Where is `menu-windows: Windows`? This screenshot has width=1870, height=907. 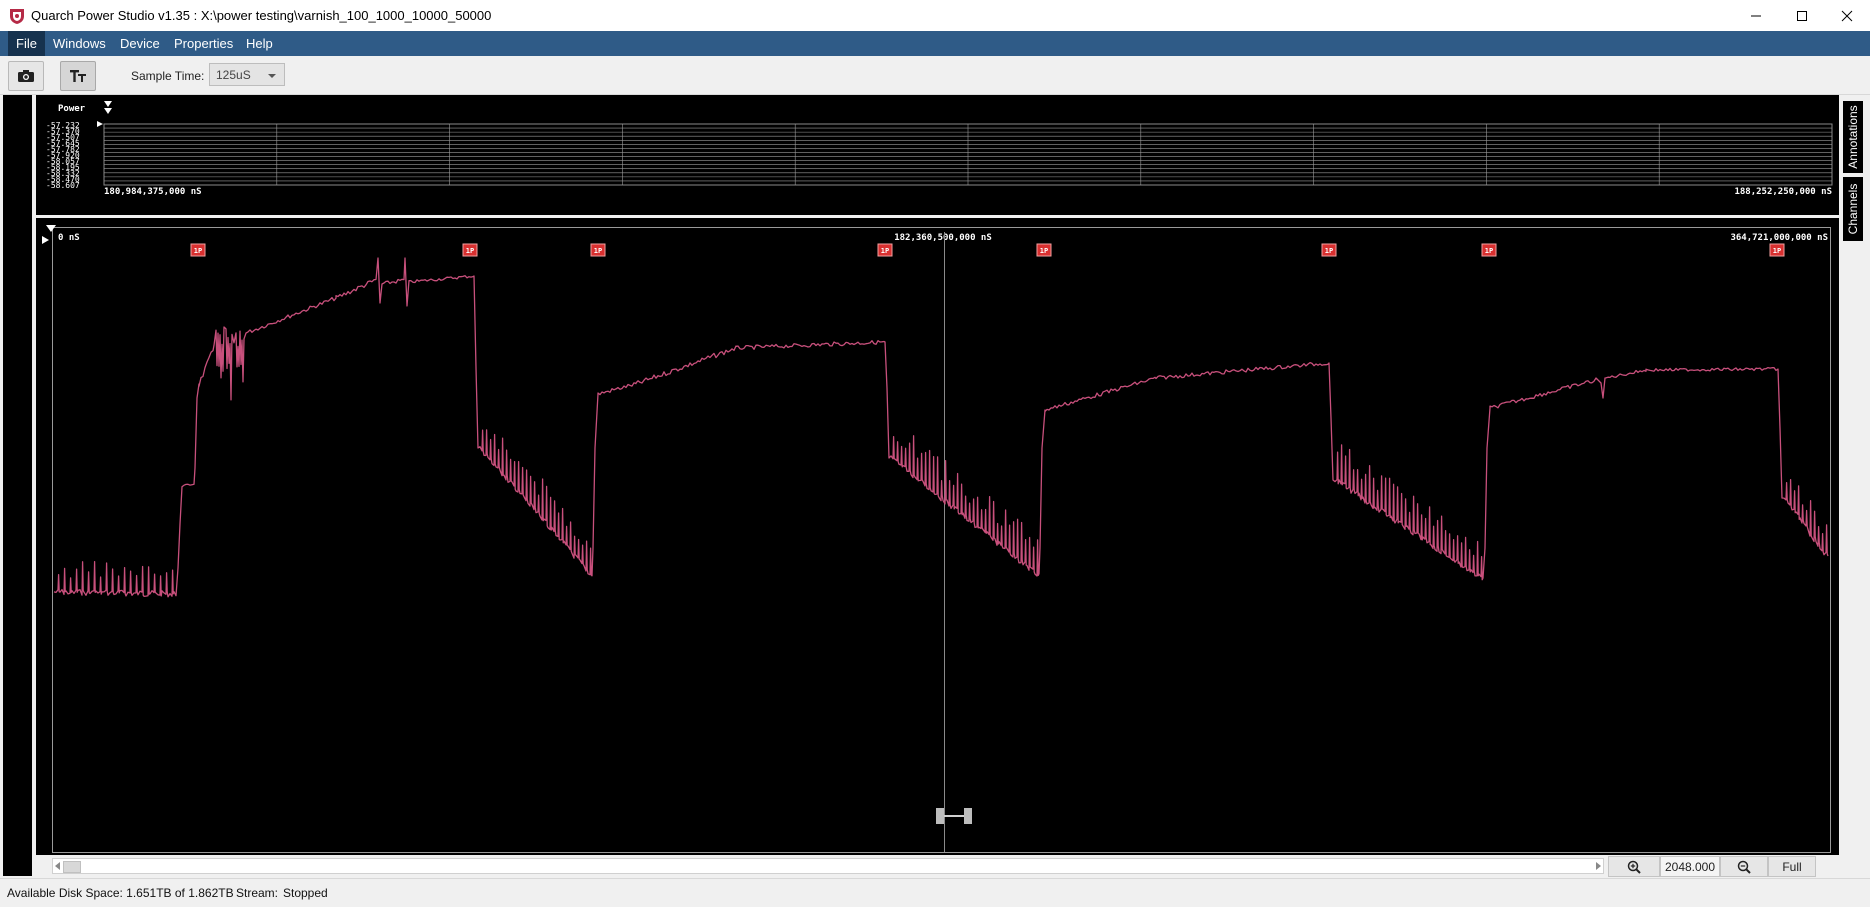 menu-windows: Windows is located at coordinates (79, 43).